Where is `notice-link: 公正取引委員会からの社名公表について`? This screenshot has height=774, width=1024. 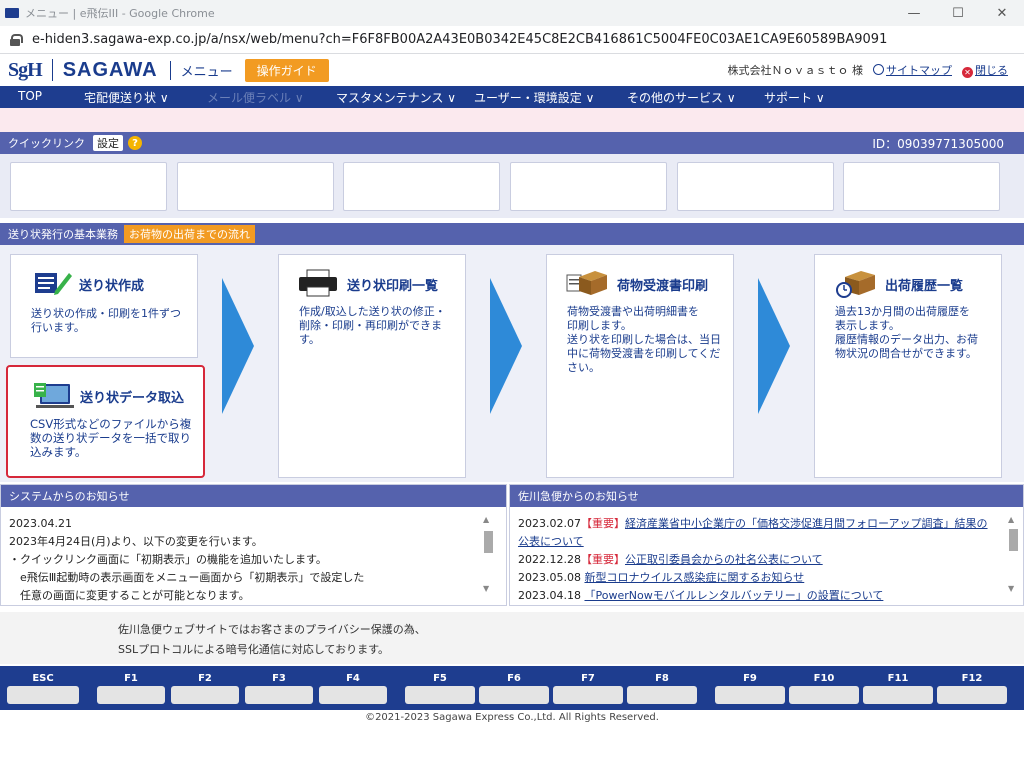
notice-link: 公正取引委員会からの社名公表について is located at coordinates (724, 559).